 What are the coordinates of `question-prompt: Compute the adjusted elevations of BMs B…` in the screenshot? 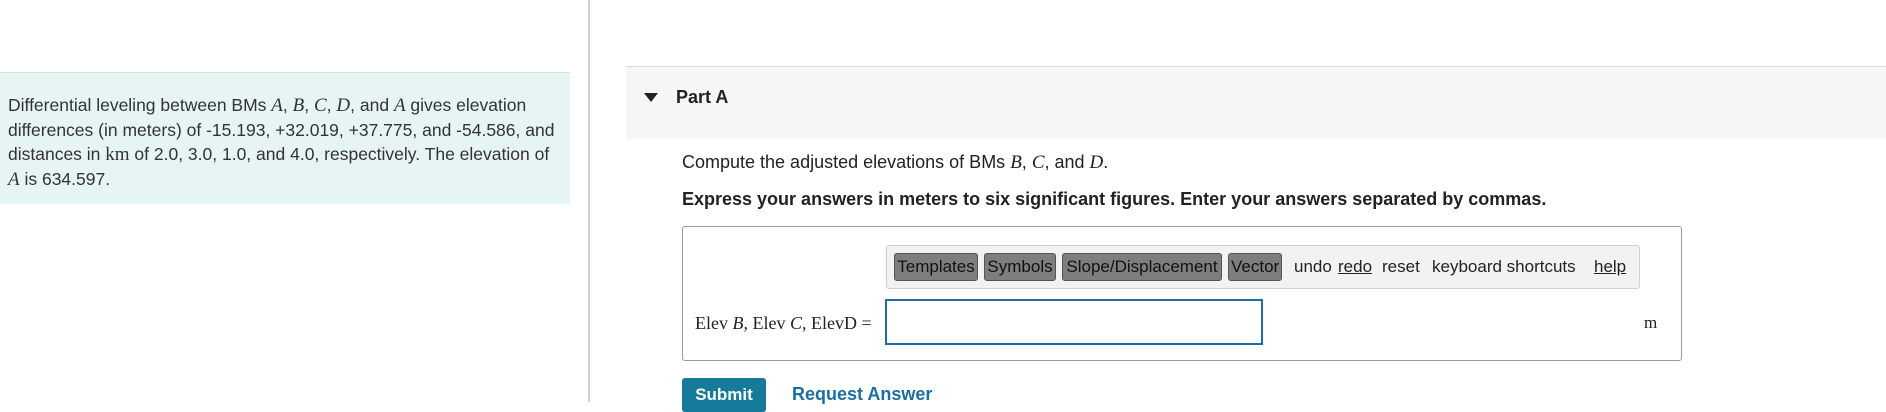 It's located at (895, 163).